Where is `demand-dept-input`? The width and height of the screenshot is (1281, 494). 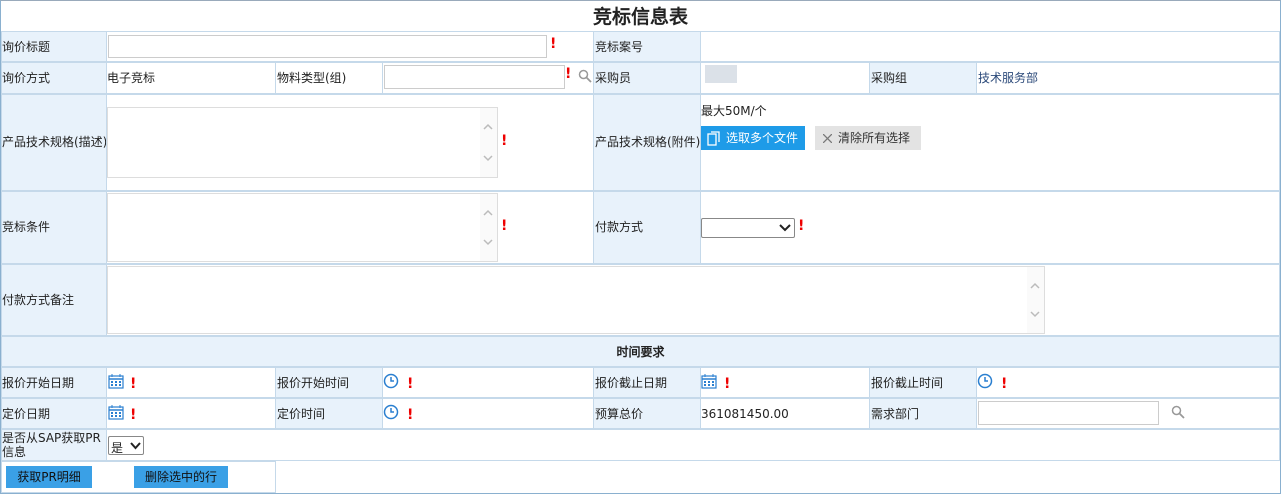
demand-dept-input is located at coordinates (1068, 413).